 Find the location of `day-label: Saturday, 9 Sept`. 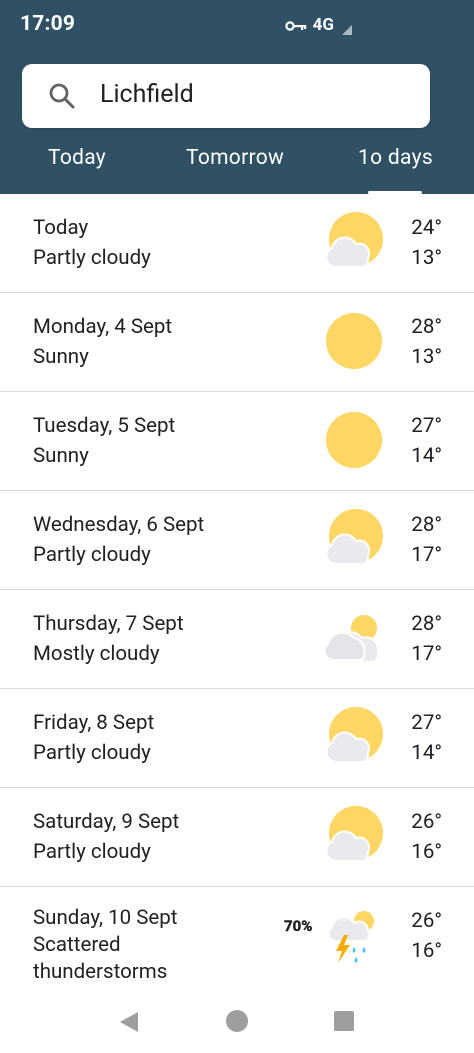

day-label: Saturday, 9 Sept is located at coordinates (106, 822).